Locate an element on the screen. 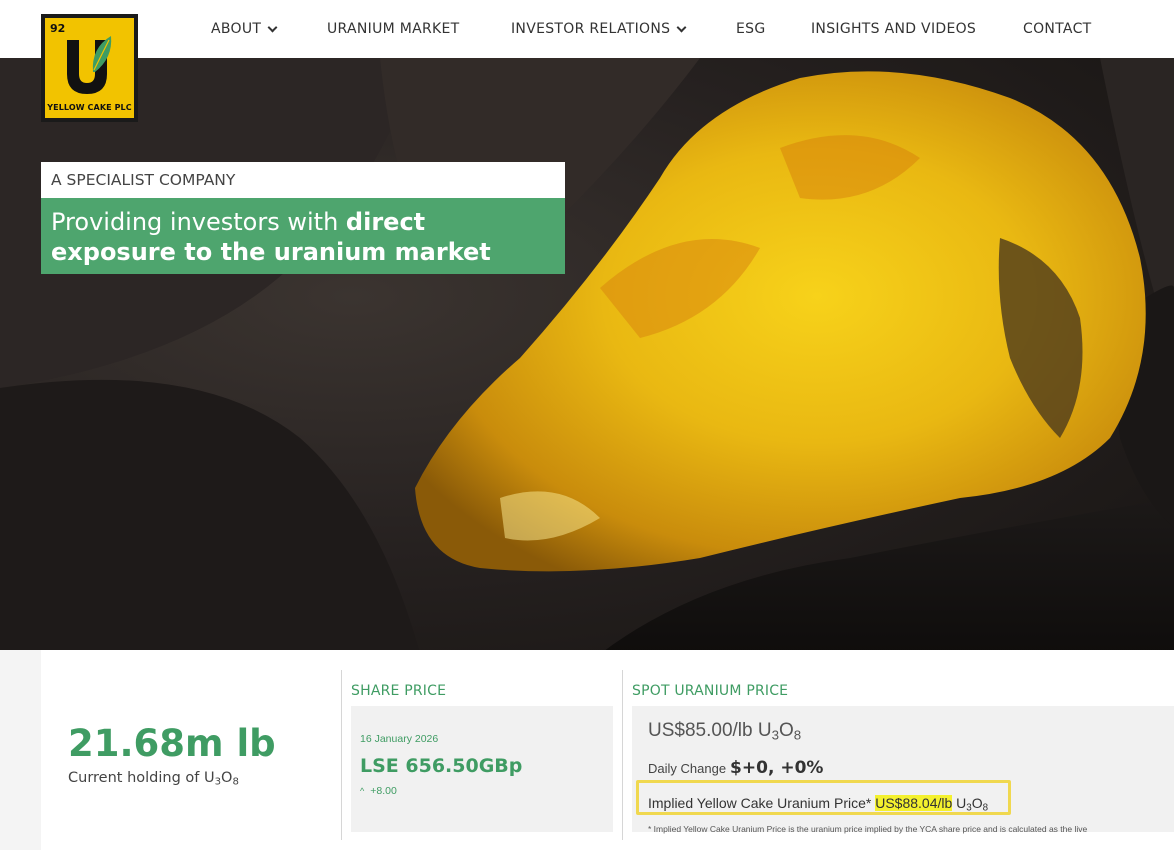  nav-label-uranium-market: URANIUM MARKET is located at coordinates (393, 29).